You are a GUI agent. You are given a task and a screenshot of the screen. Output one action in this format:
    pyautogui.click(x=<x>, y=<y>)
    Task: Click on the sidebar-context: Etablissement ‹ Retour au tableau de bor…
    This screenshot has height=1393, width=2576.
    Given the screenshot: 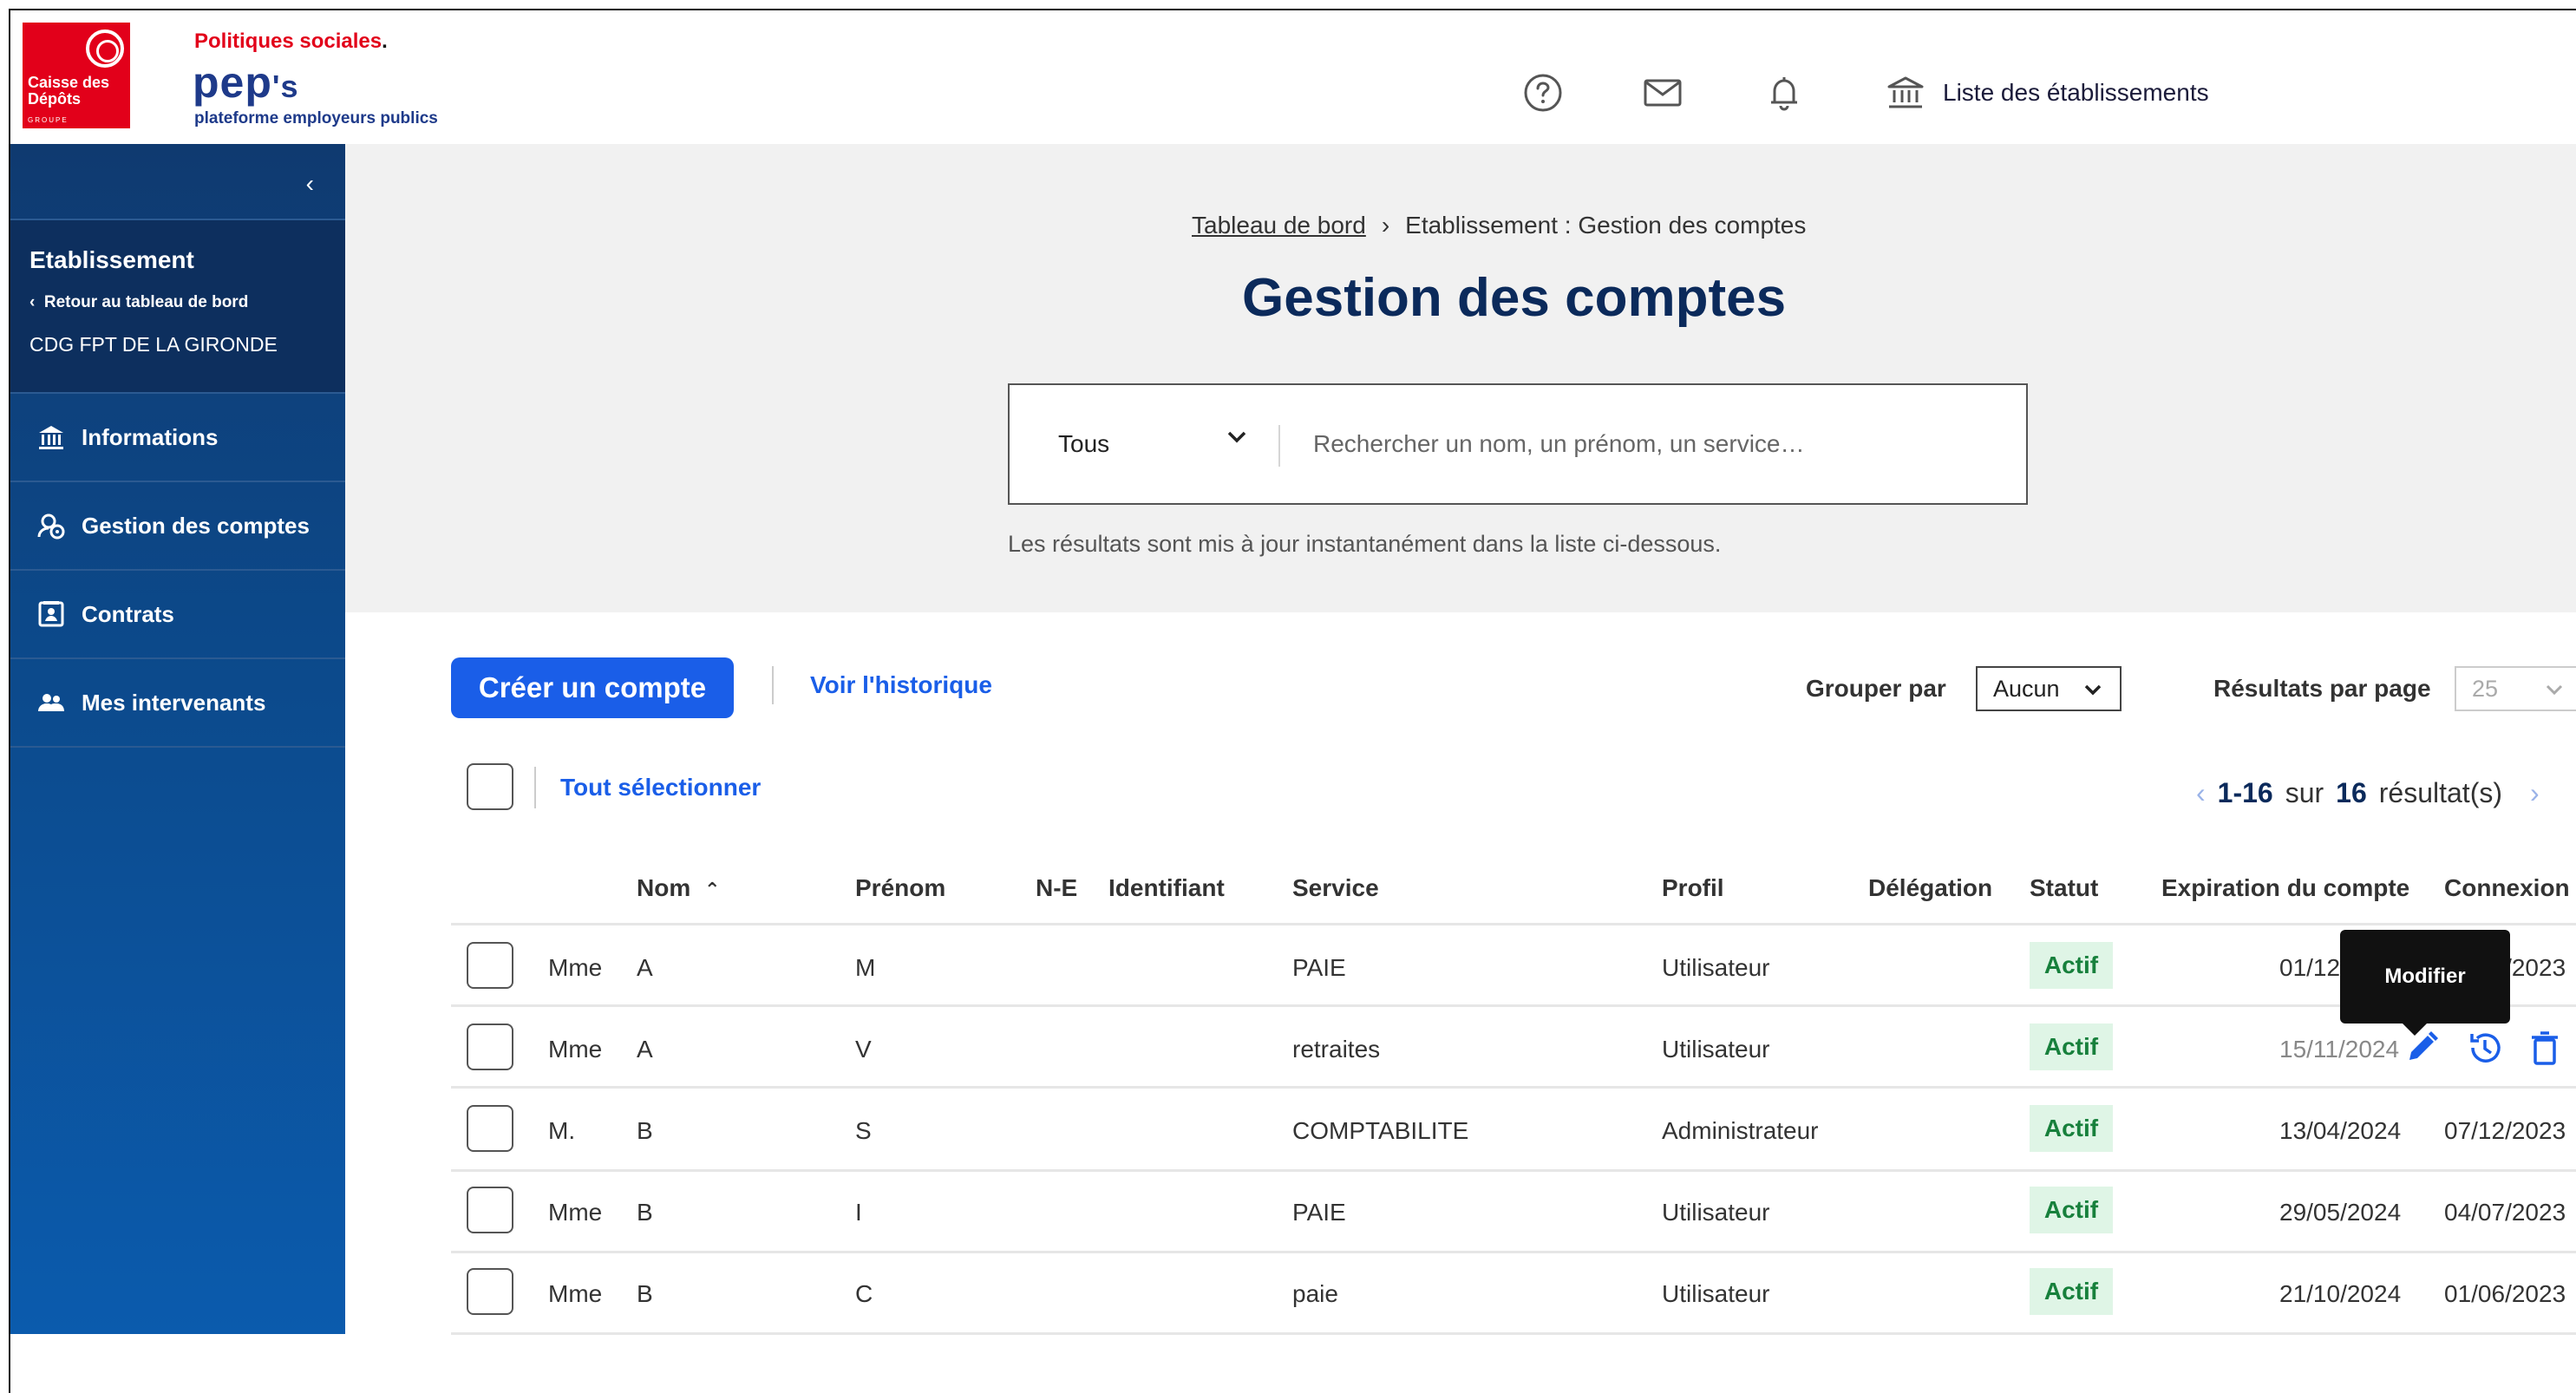 What is the action you would take?
    pyautogui.click(x=177, y=307)
    